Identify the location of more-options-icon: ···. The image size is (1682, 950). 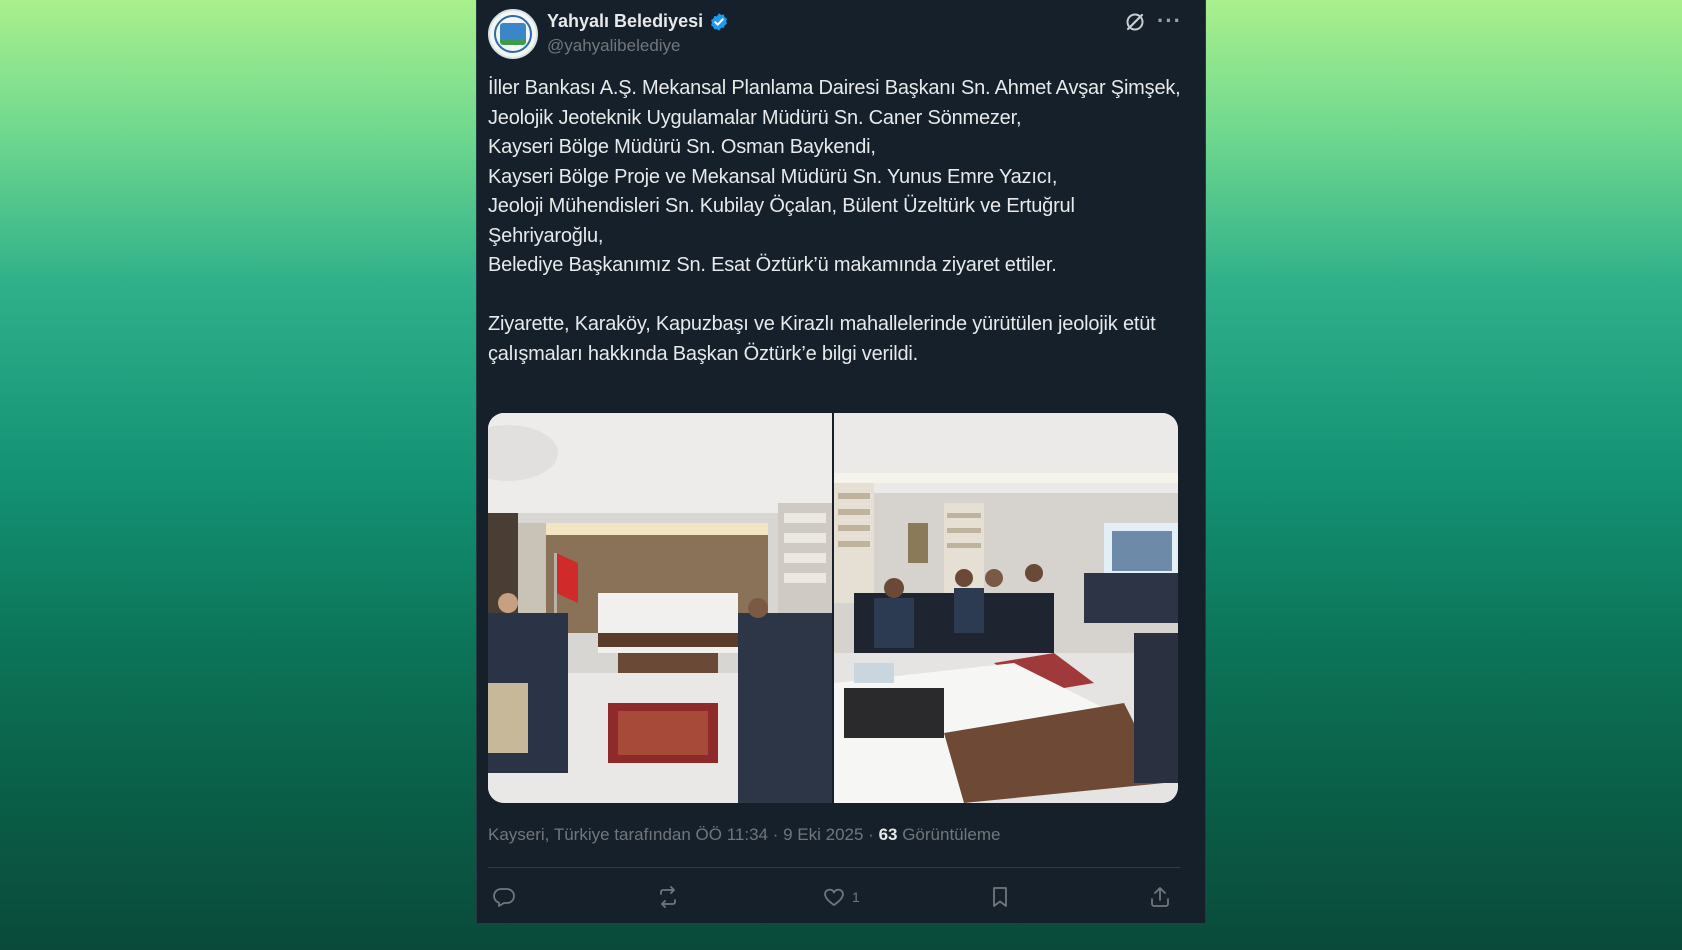
(1169, 21).